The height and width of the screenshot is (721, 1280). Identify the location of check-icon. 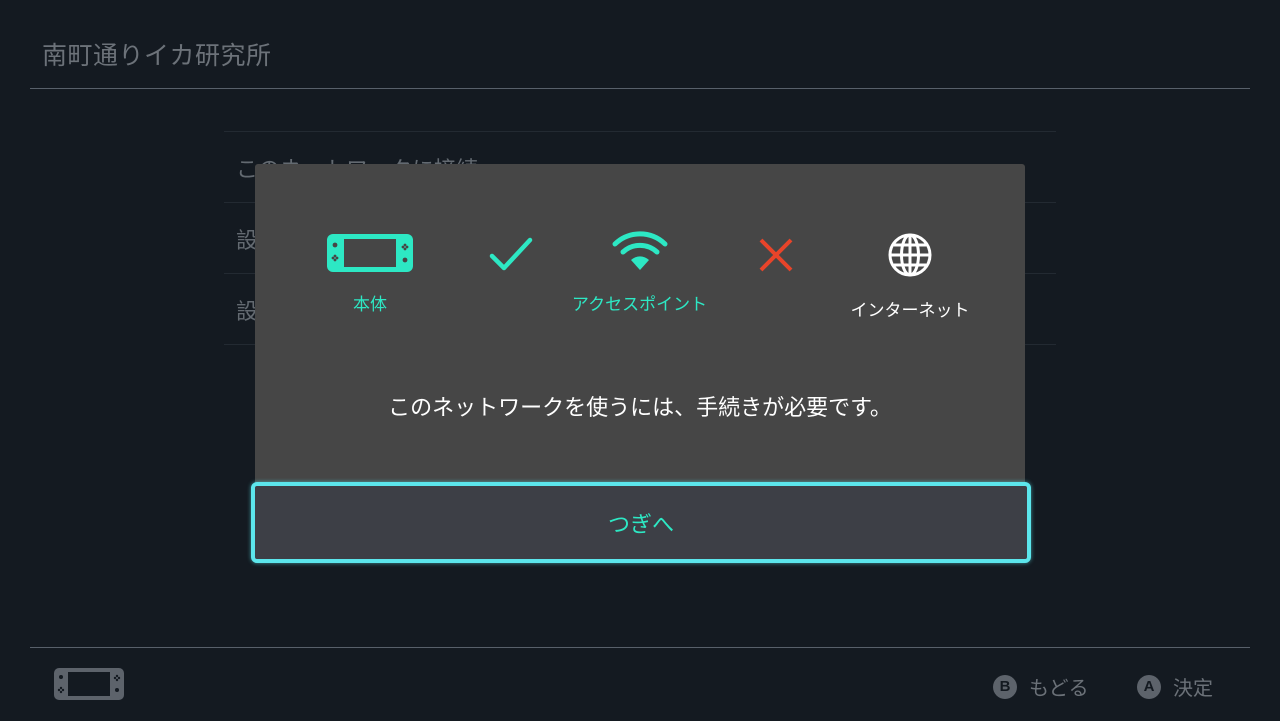
(511, 257).